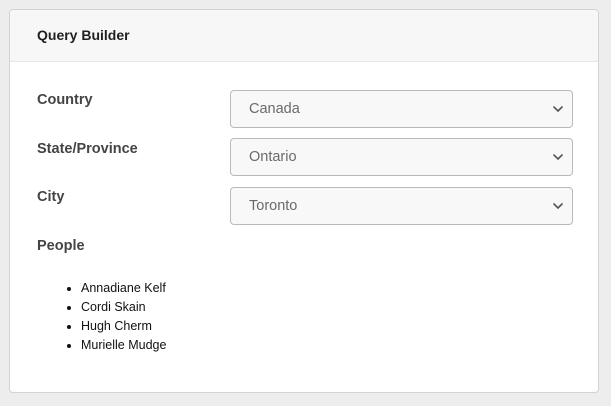 This screenshot has height=406, width=611. Describe the element at coordinates (61, 246) in the screenshot. I see `people-label: People` at that location.